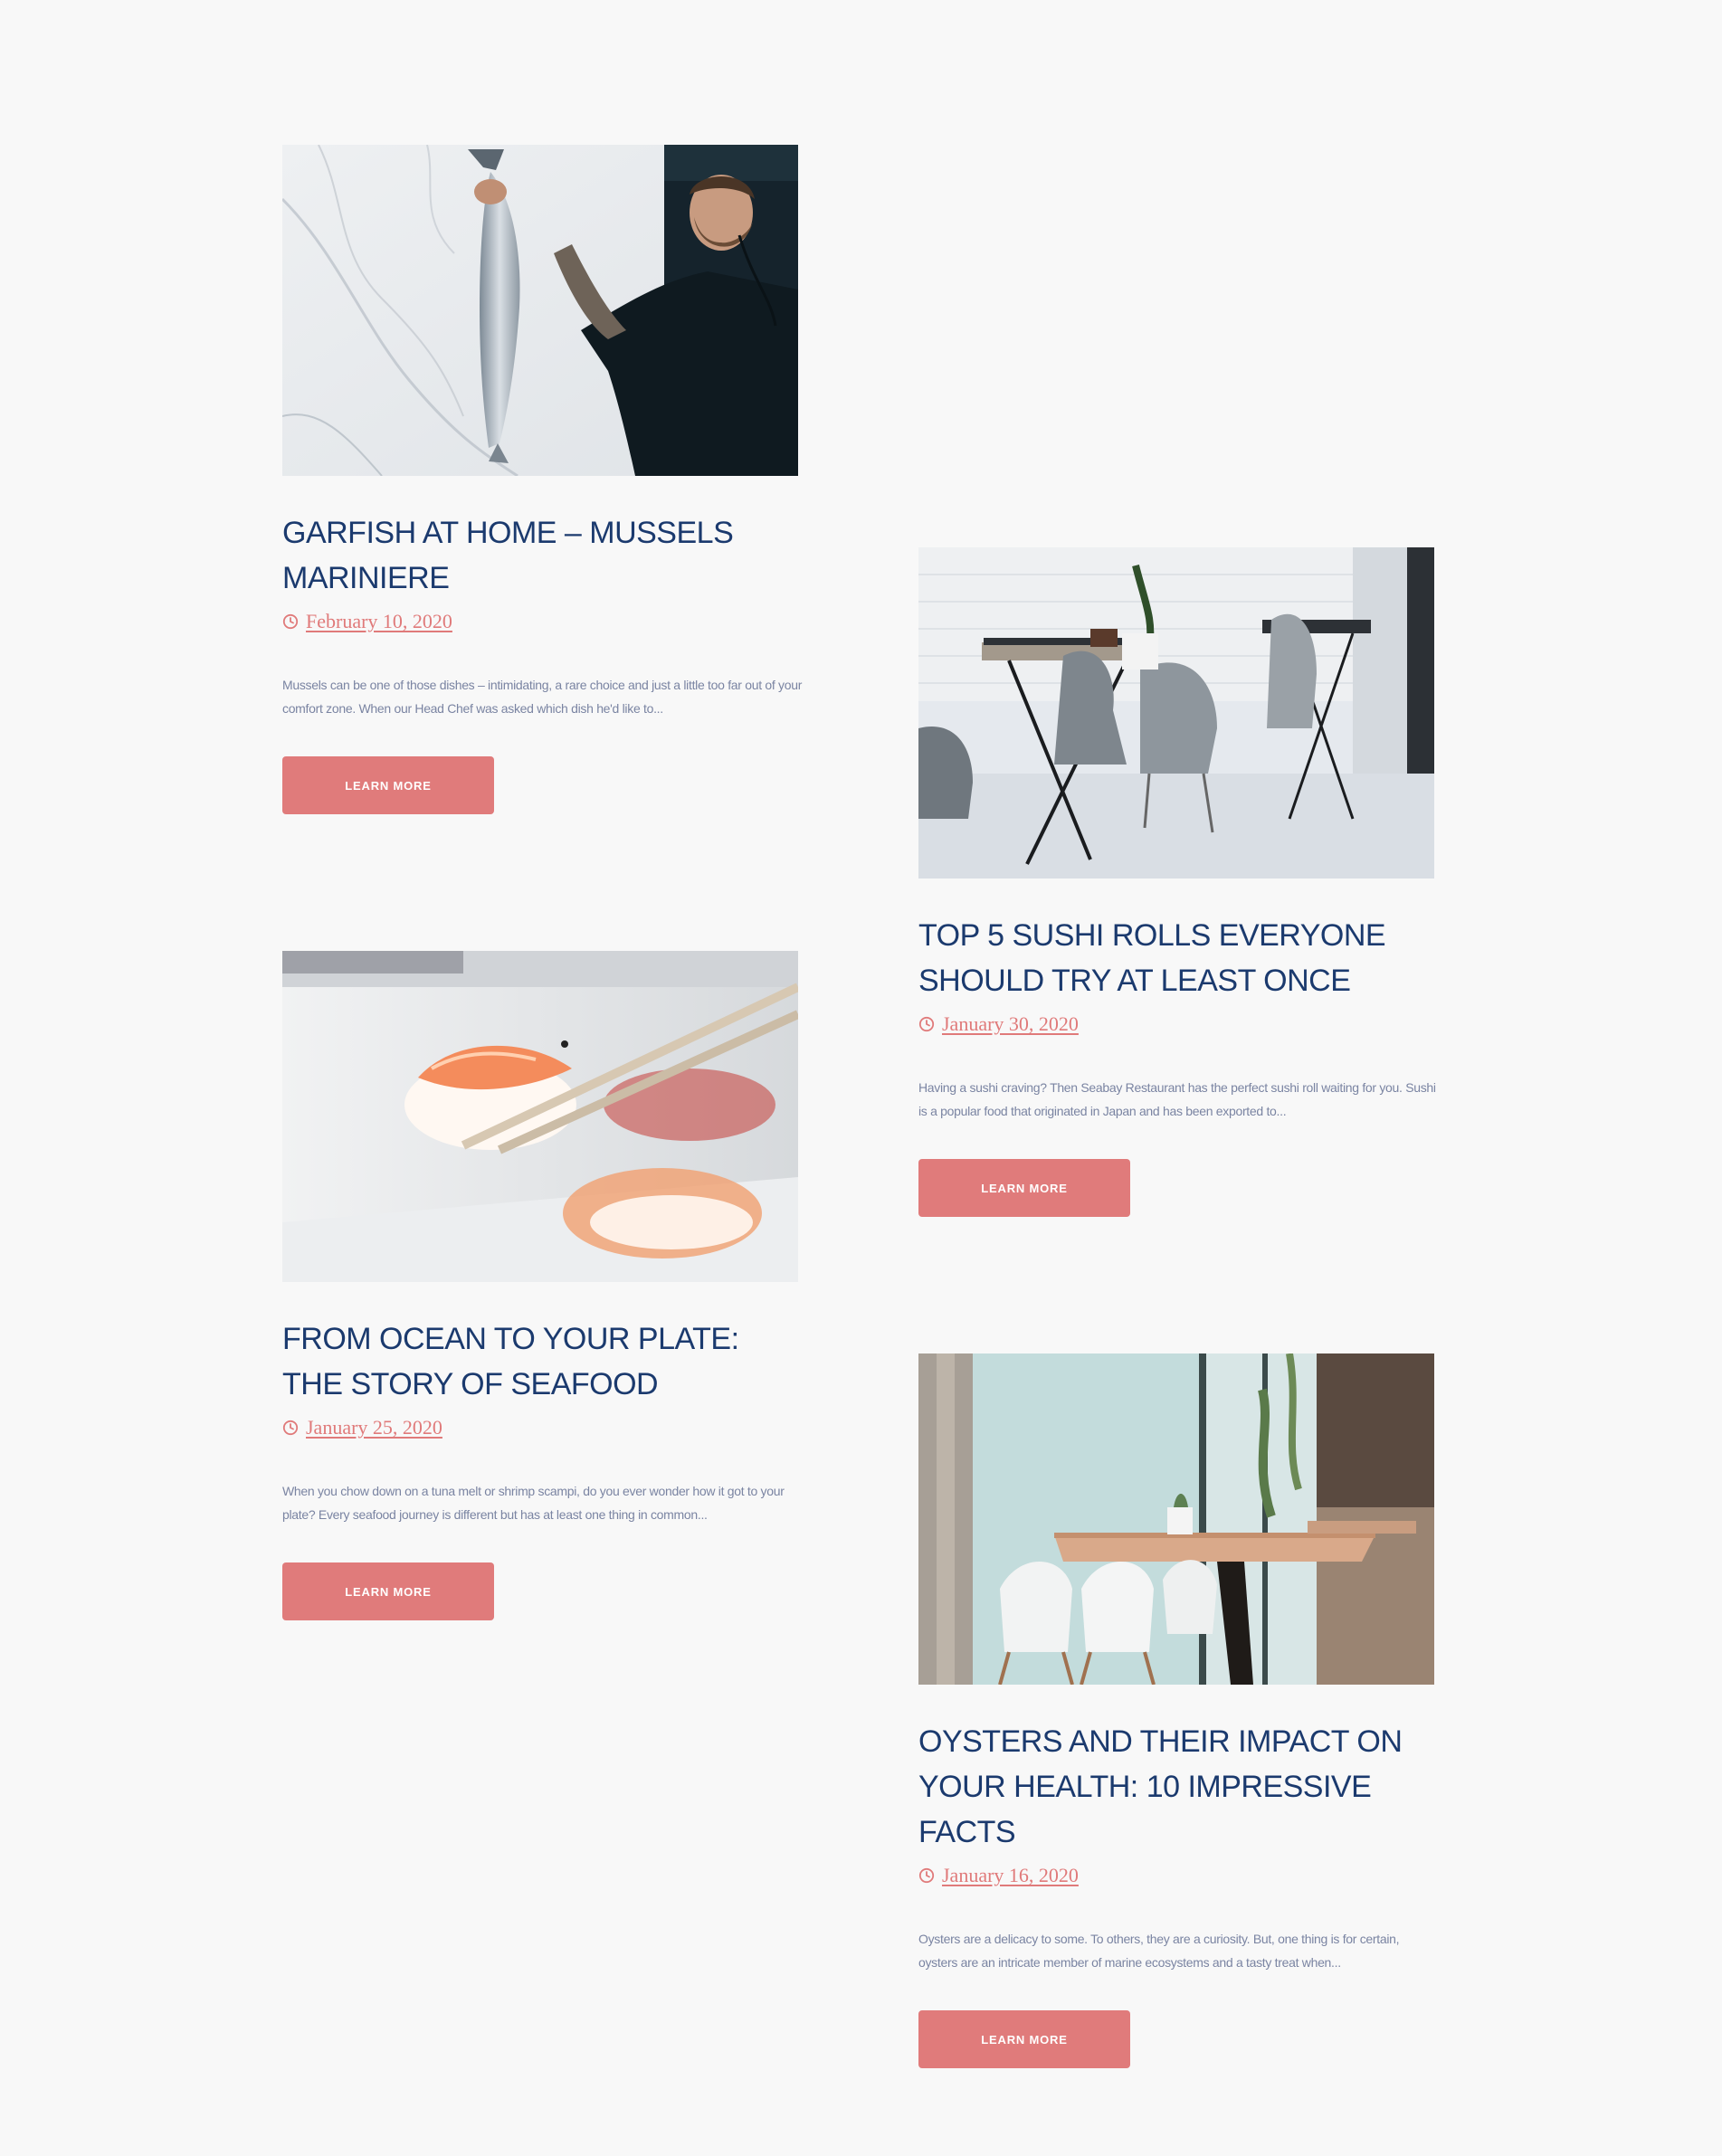  I want to click on sushi-chopsticks-image, so click(540, 1116).